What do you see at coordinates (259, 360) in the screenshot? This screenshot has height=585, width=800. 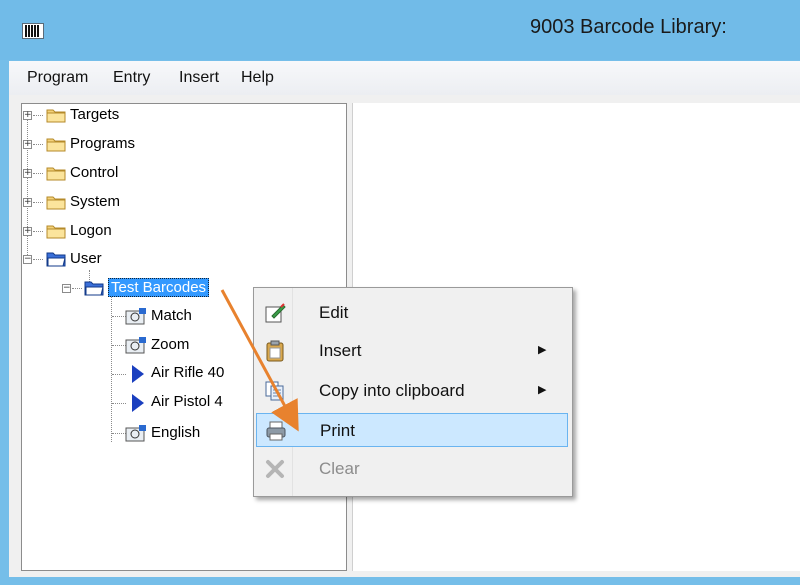 I see `annotation-arrow-icon` at bounding box center [259, 360].